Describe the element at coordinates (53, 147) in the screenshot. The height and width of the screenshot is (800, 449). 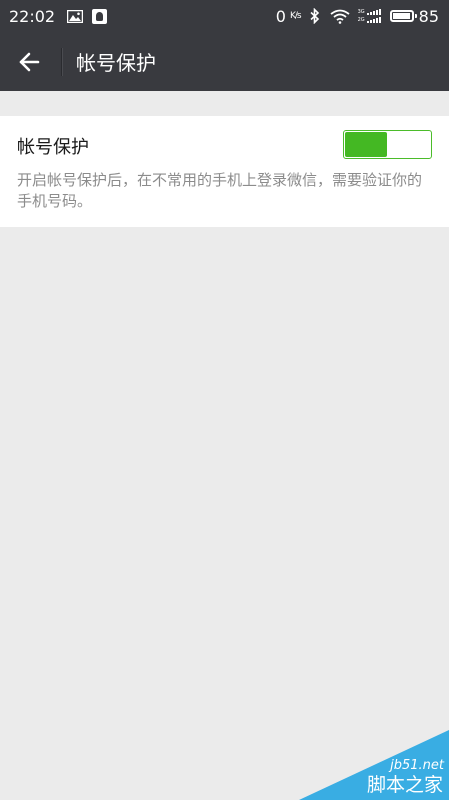
I see `account-protection-label: 帐号保护` at that location.